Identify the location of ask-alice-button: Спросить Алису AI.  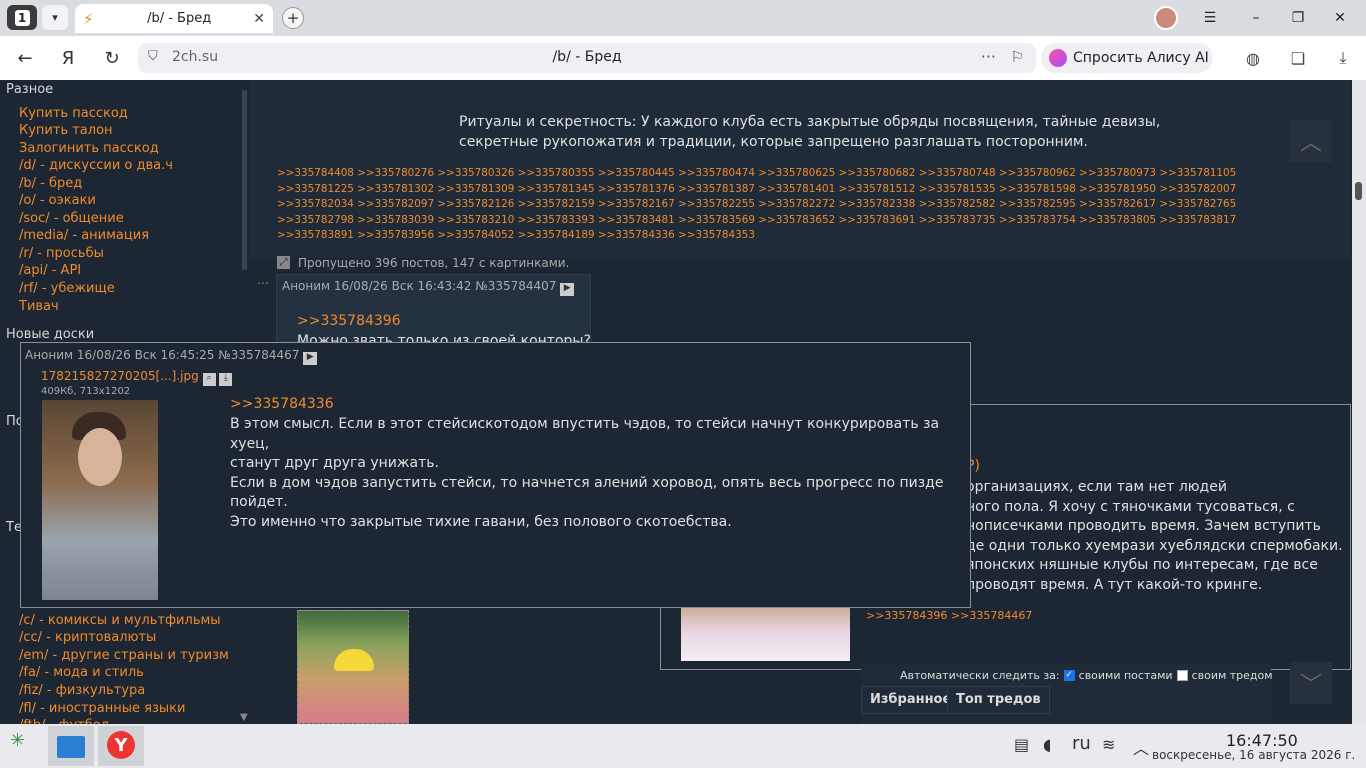
(1127, 58).